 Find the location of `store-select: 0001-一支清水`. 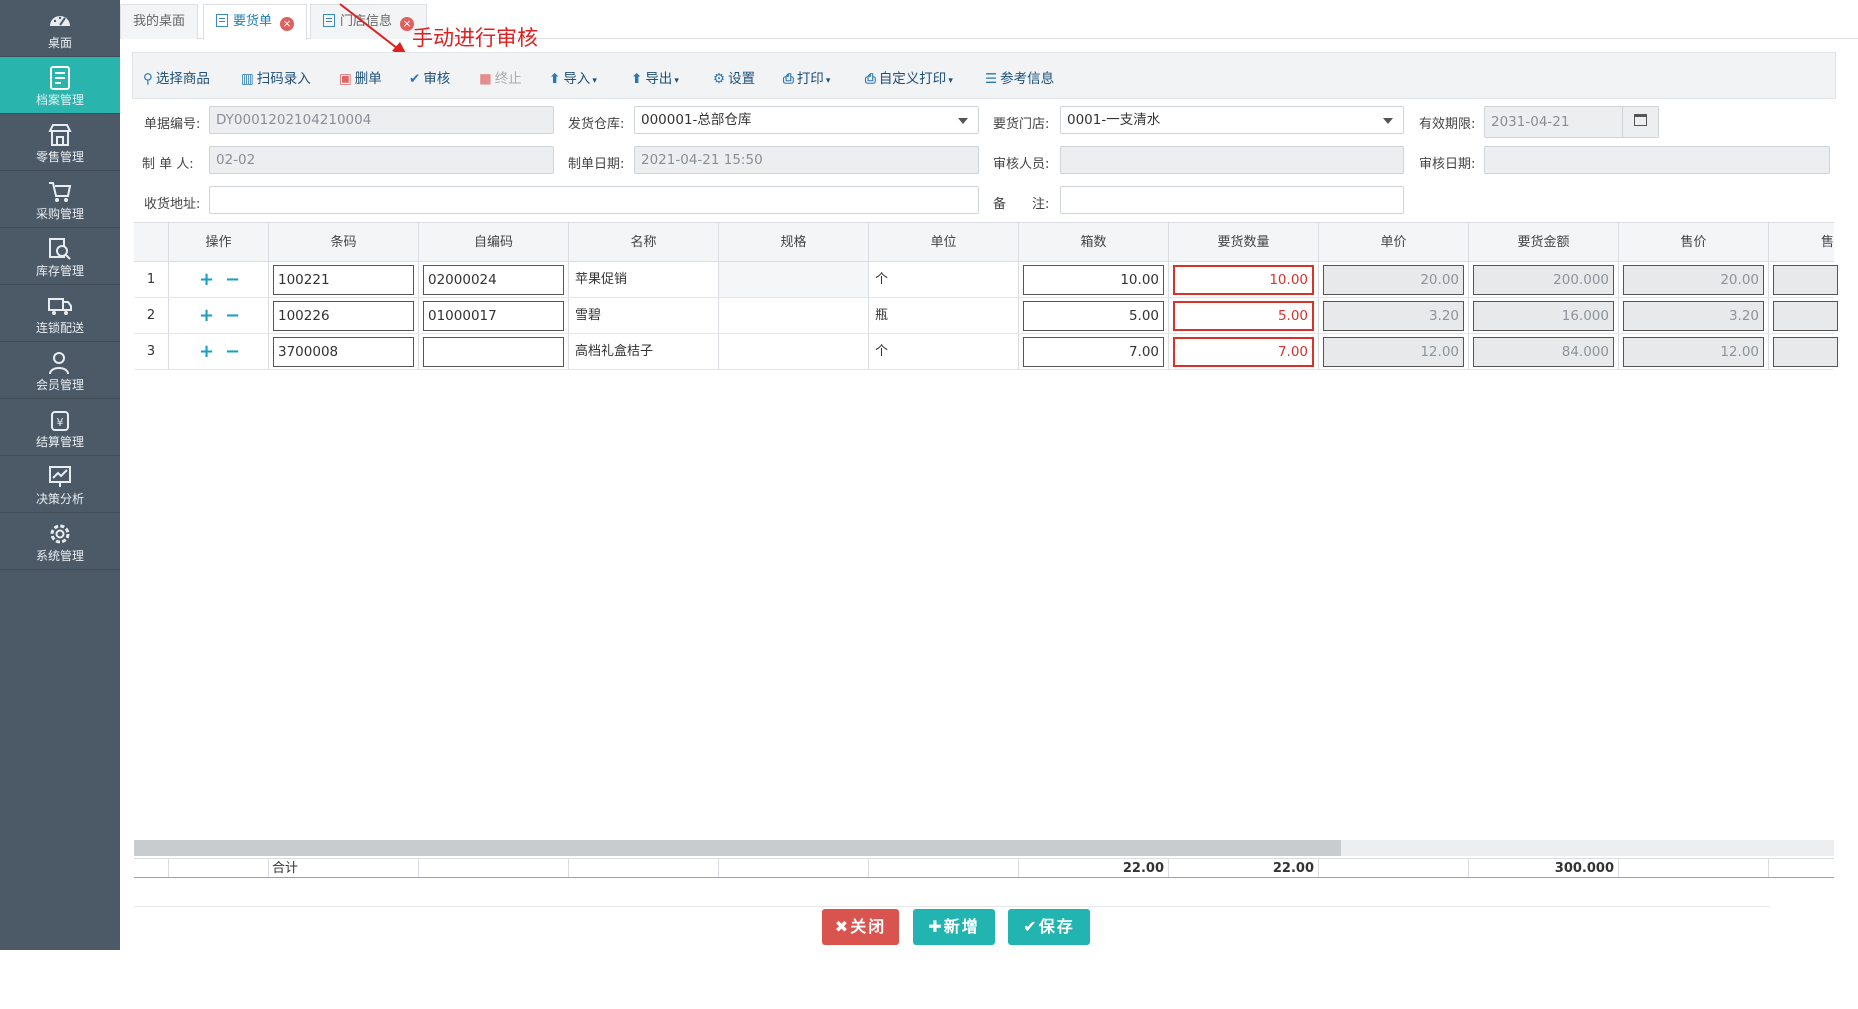

store-select: 0001-一支清水 is located at coordinates (1232, 120).